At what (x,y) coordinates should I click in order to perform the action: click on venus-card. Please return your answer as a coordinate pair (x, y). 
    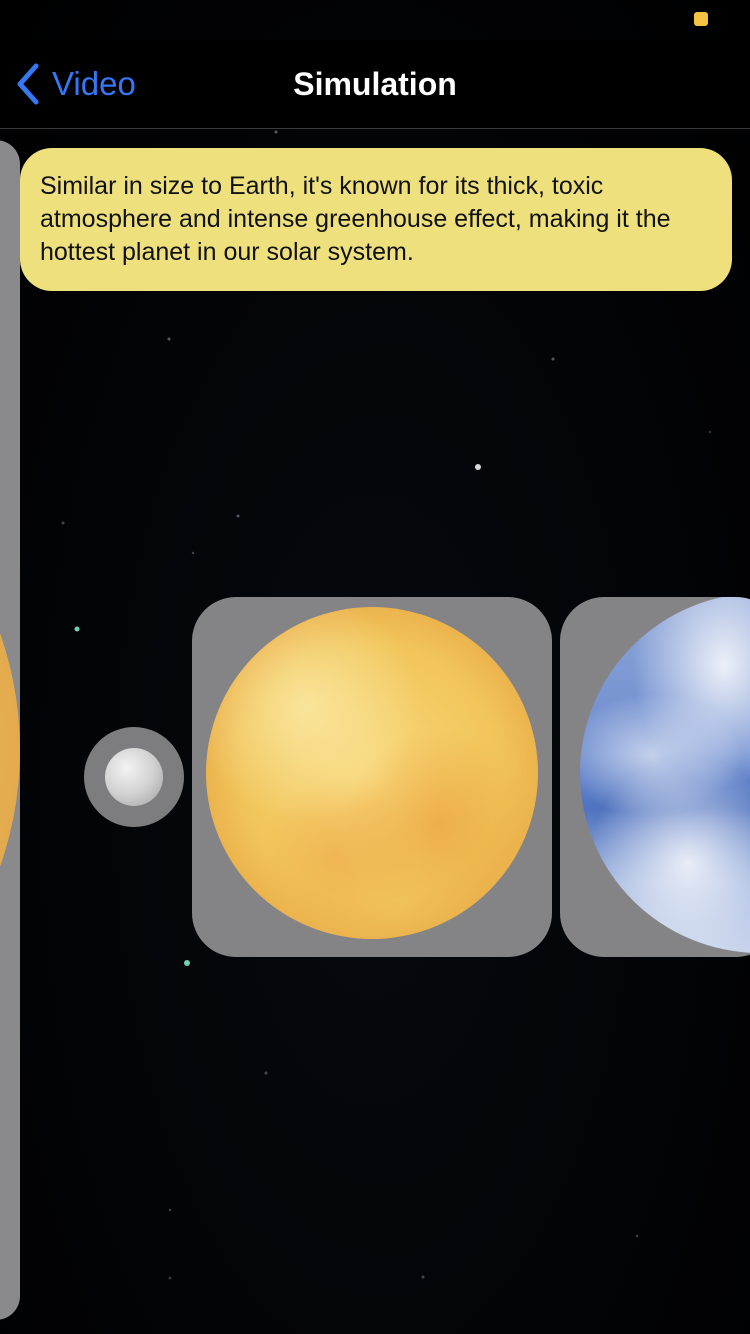
    Looking at the image, I should click on (372, 777).